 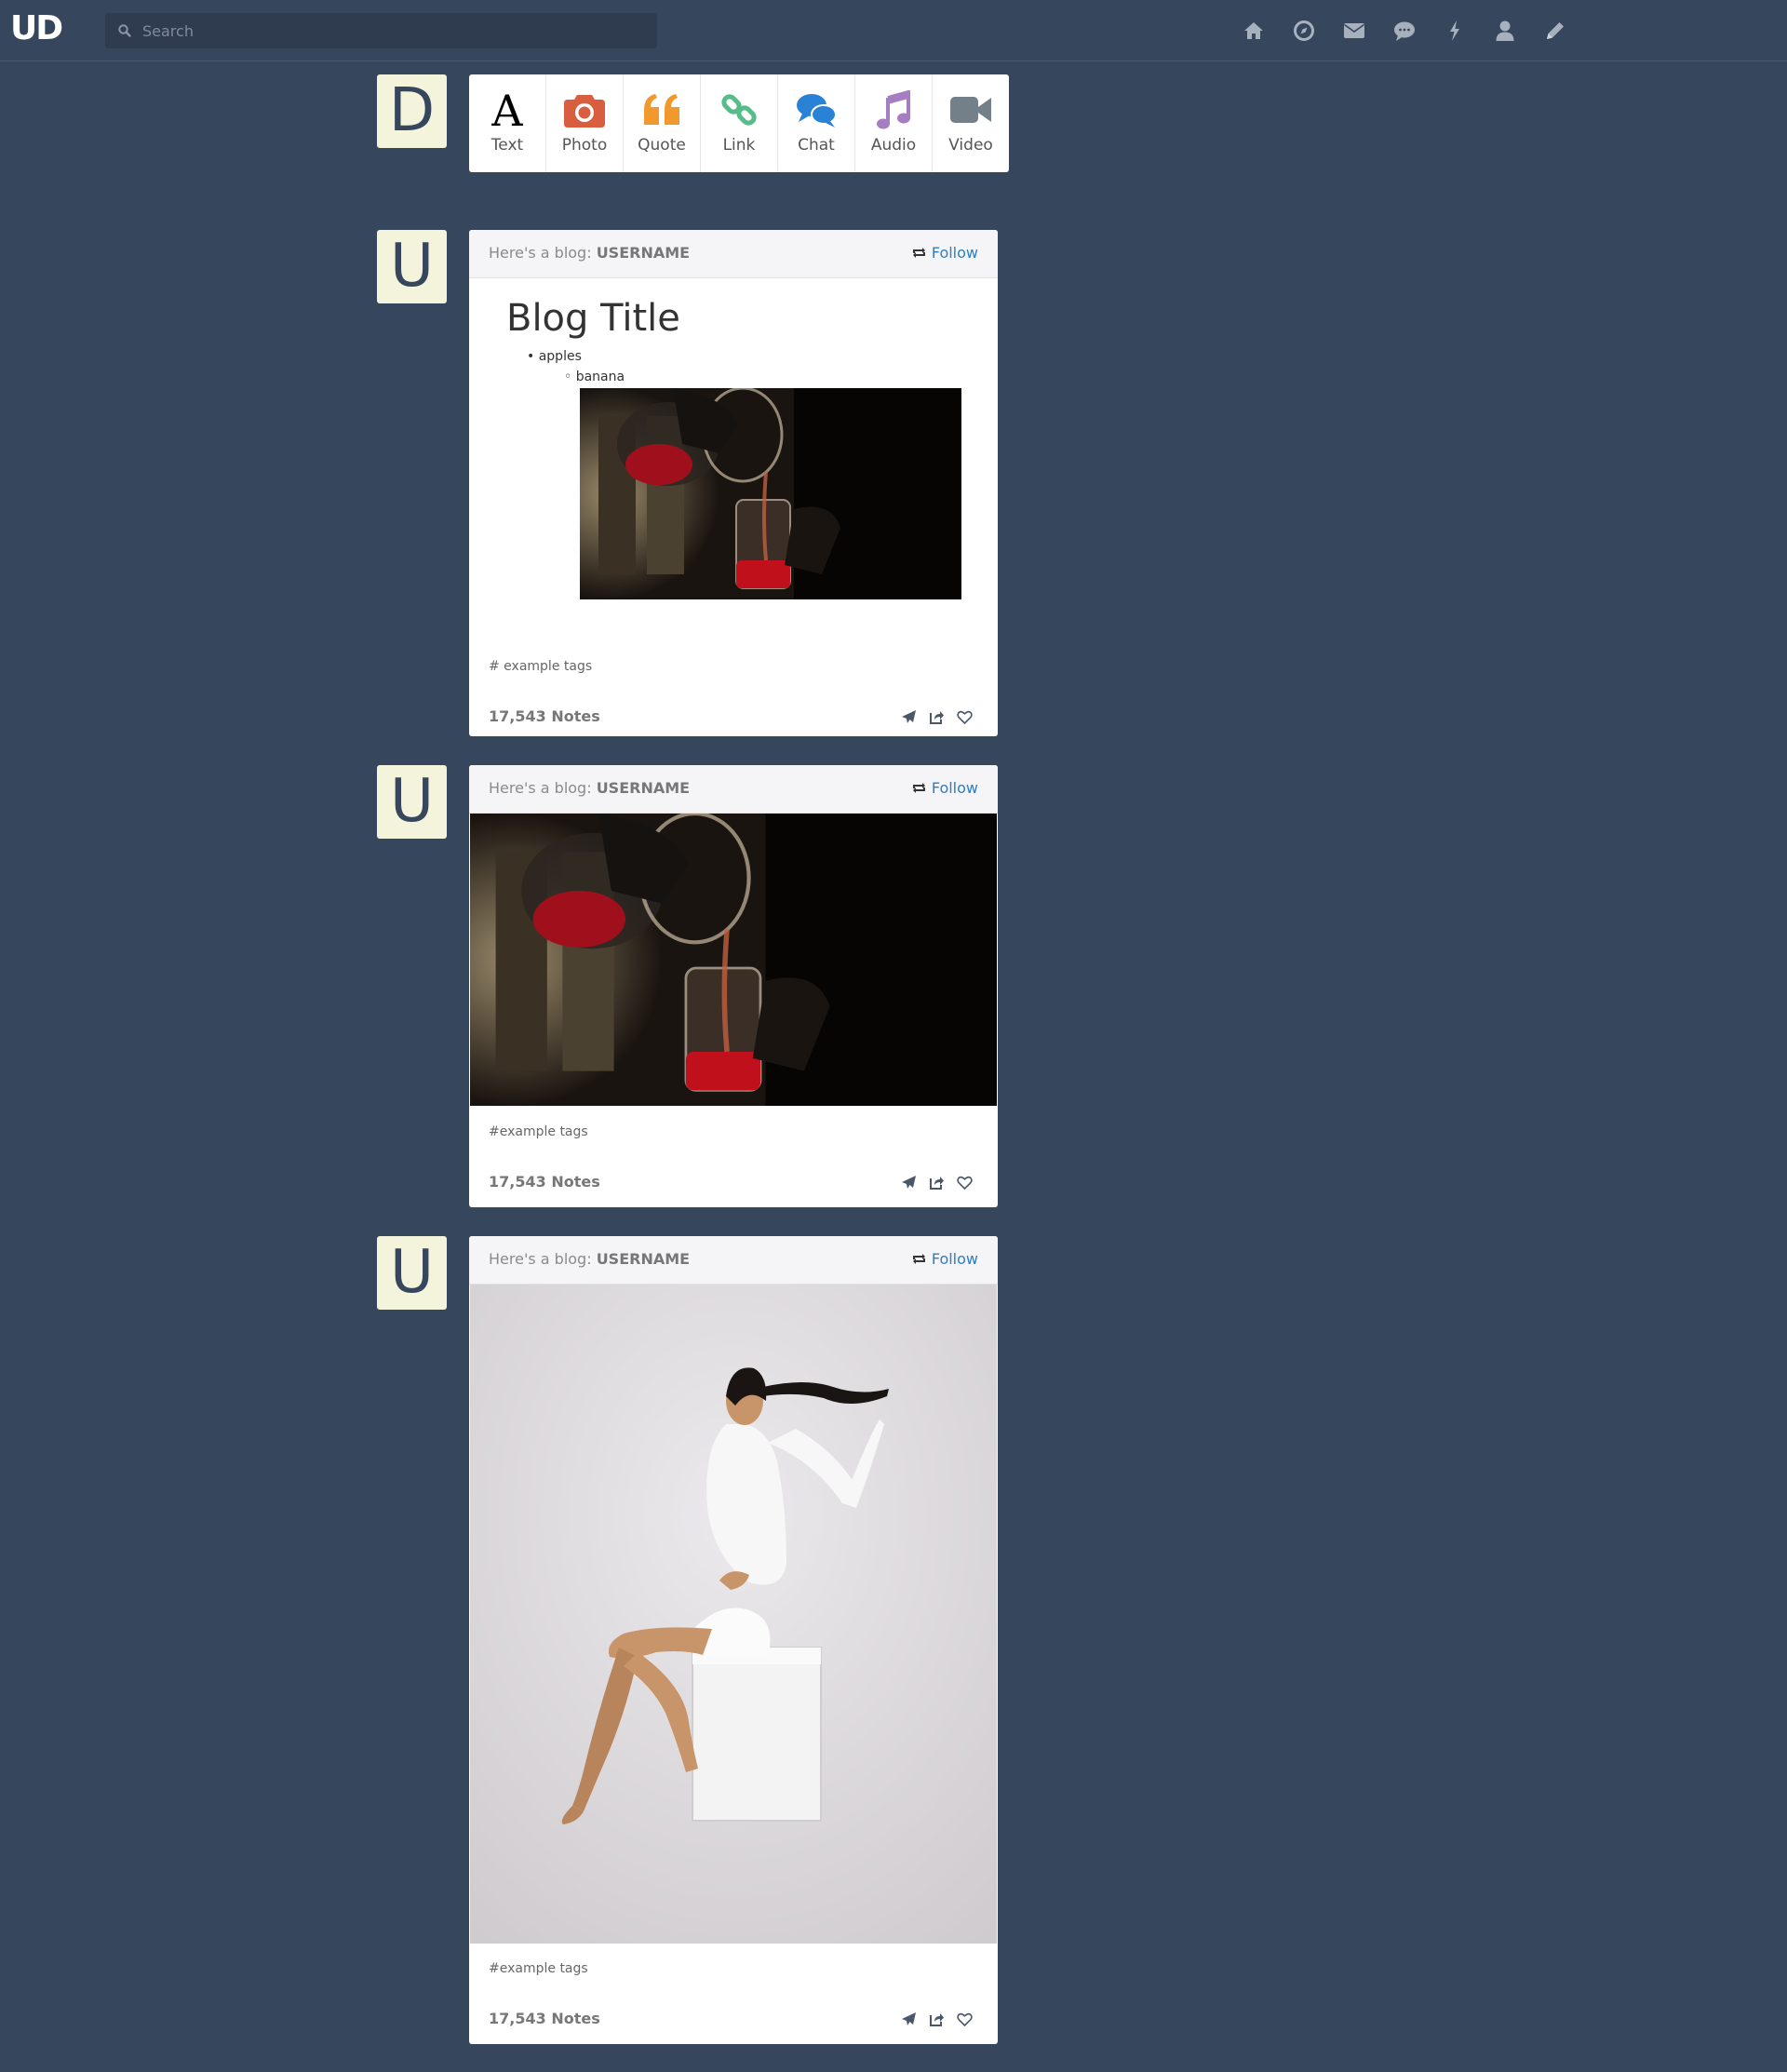 I want to click on post-type-quote: Quote, so click(x=662, y=123).